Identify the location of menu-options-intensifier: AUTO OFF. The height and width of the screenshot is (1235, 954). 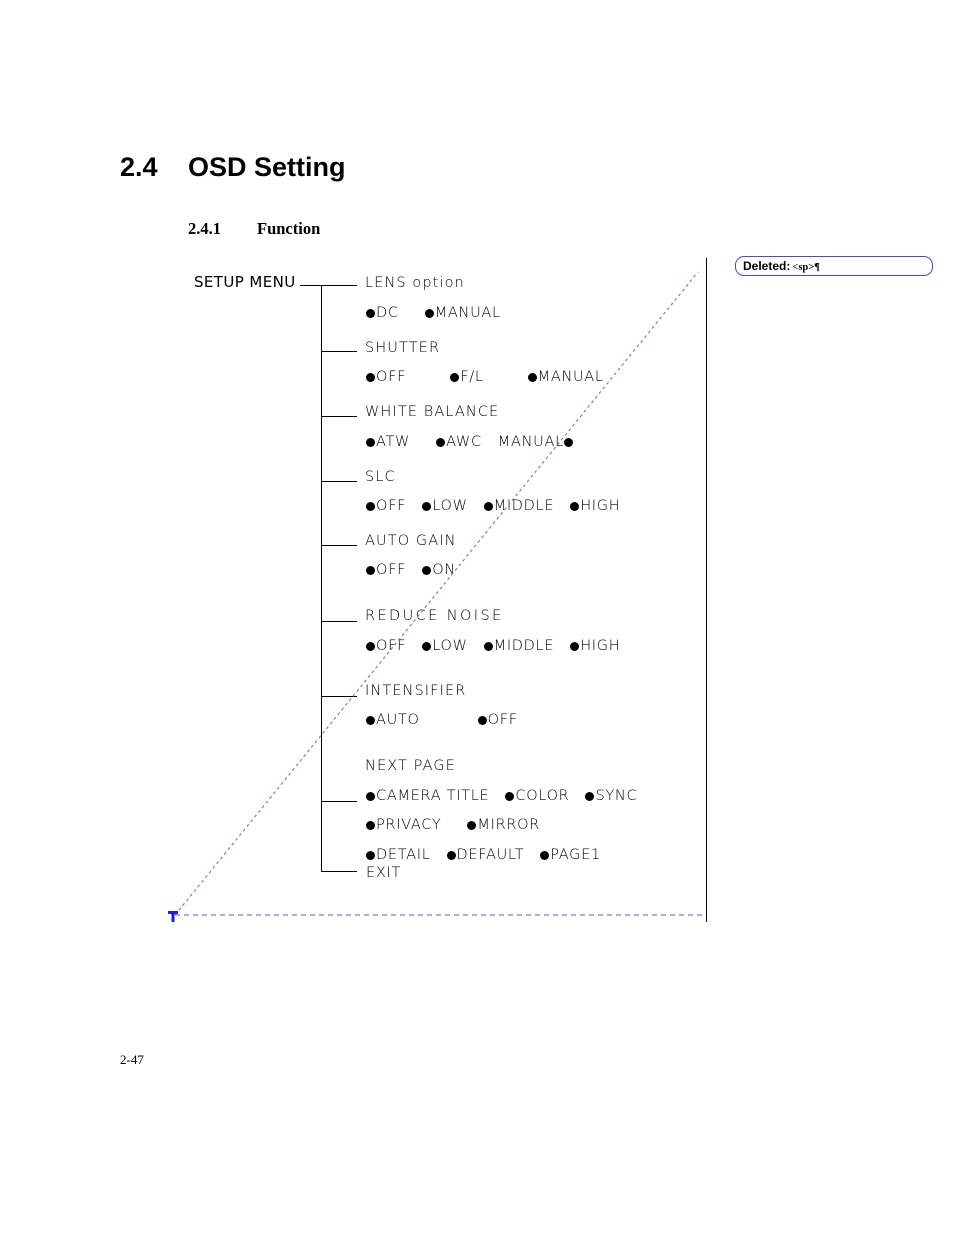
(442, 720).